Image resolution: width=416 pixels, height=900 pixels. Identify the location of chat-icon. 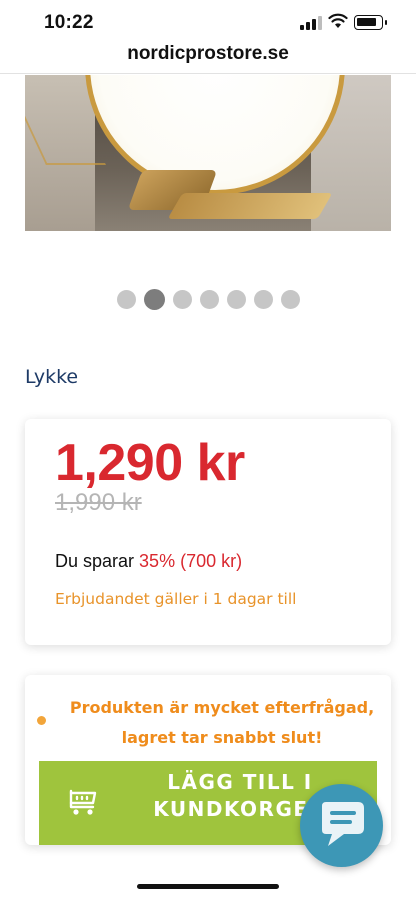
(343, 824).